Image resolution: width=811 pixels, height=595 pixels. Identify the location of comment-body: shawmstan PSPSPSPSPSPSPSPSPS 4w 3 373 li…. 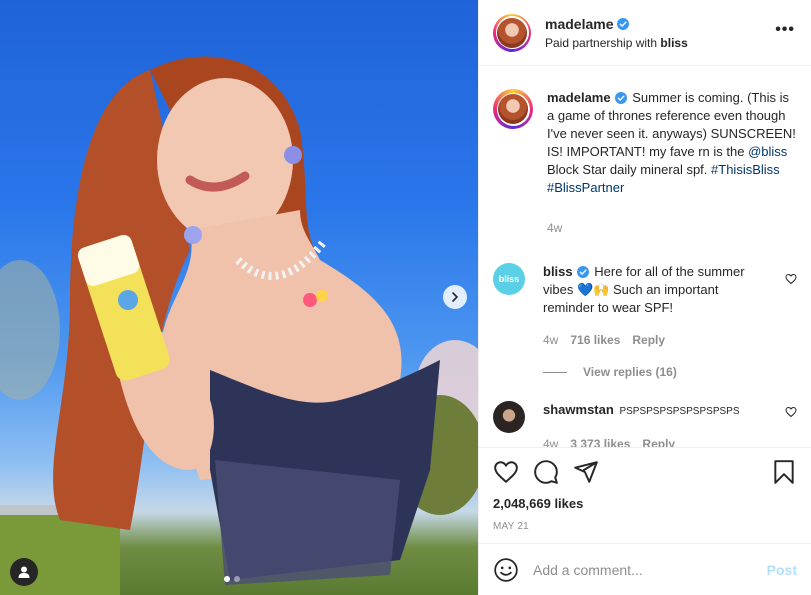
(670, 424).